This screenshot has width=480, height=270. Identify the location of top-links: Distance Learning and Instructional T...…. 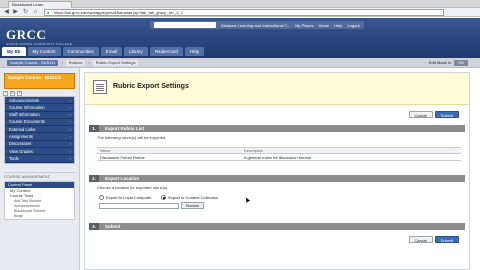
(257, 25).